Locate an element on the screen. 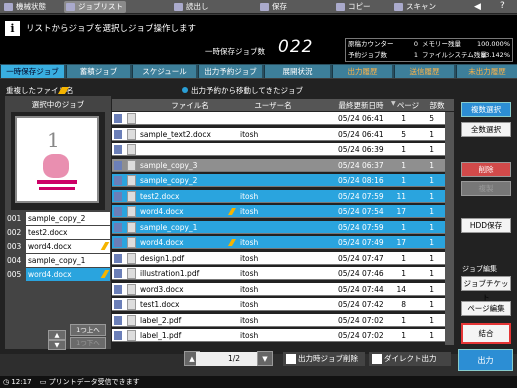  scroll-down-button: ▼ is located at coordinates (57, 345).